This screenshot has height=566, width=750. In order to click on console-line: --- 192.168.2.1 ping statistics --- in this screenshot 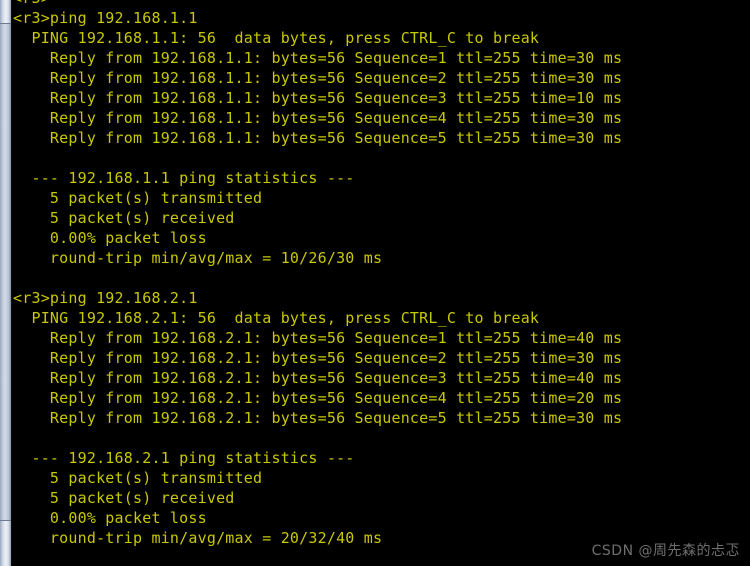, I will do `click(184, 458)`.